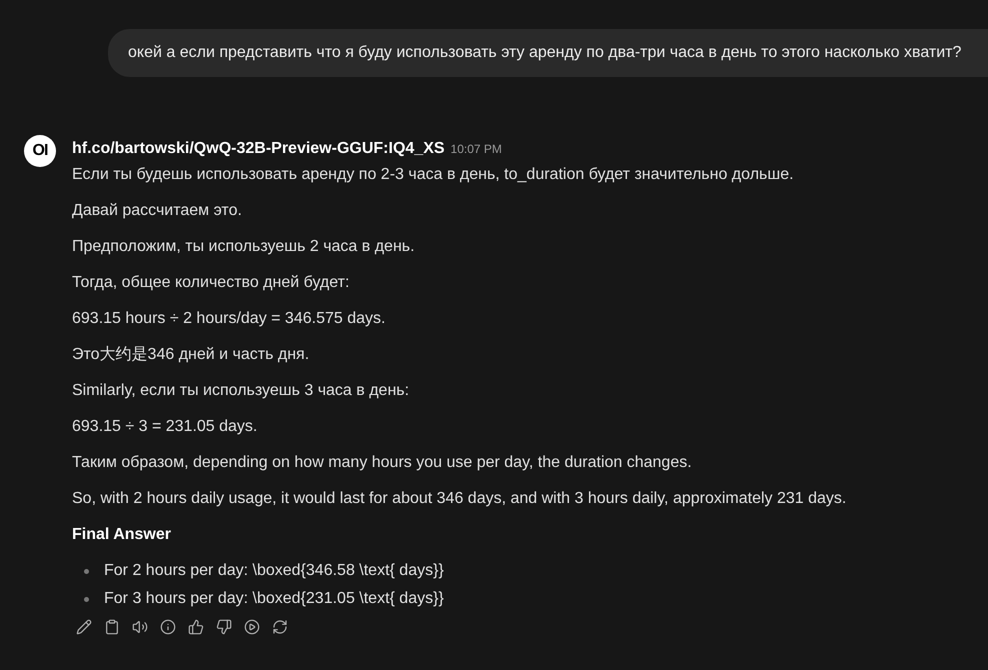 This screenshot has height=670, width=988. What do you see at coordinates (196, 627) in the screenshot?
I see `thumbs-up-icon` at bounding box center [196, 627].